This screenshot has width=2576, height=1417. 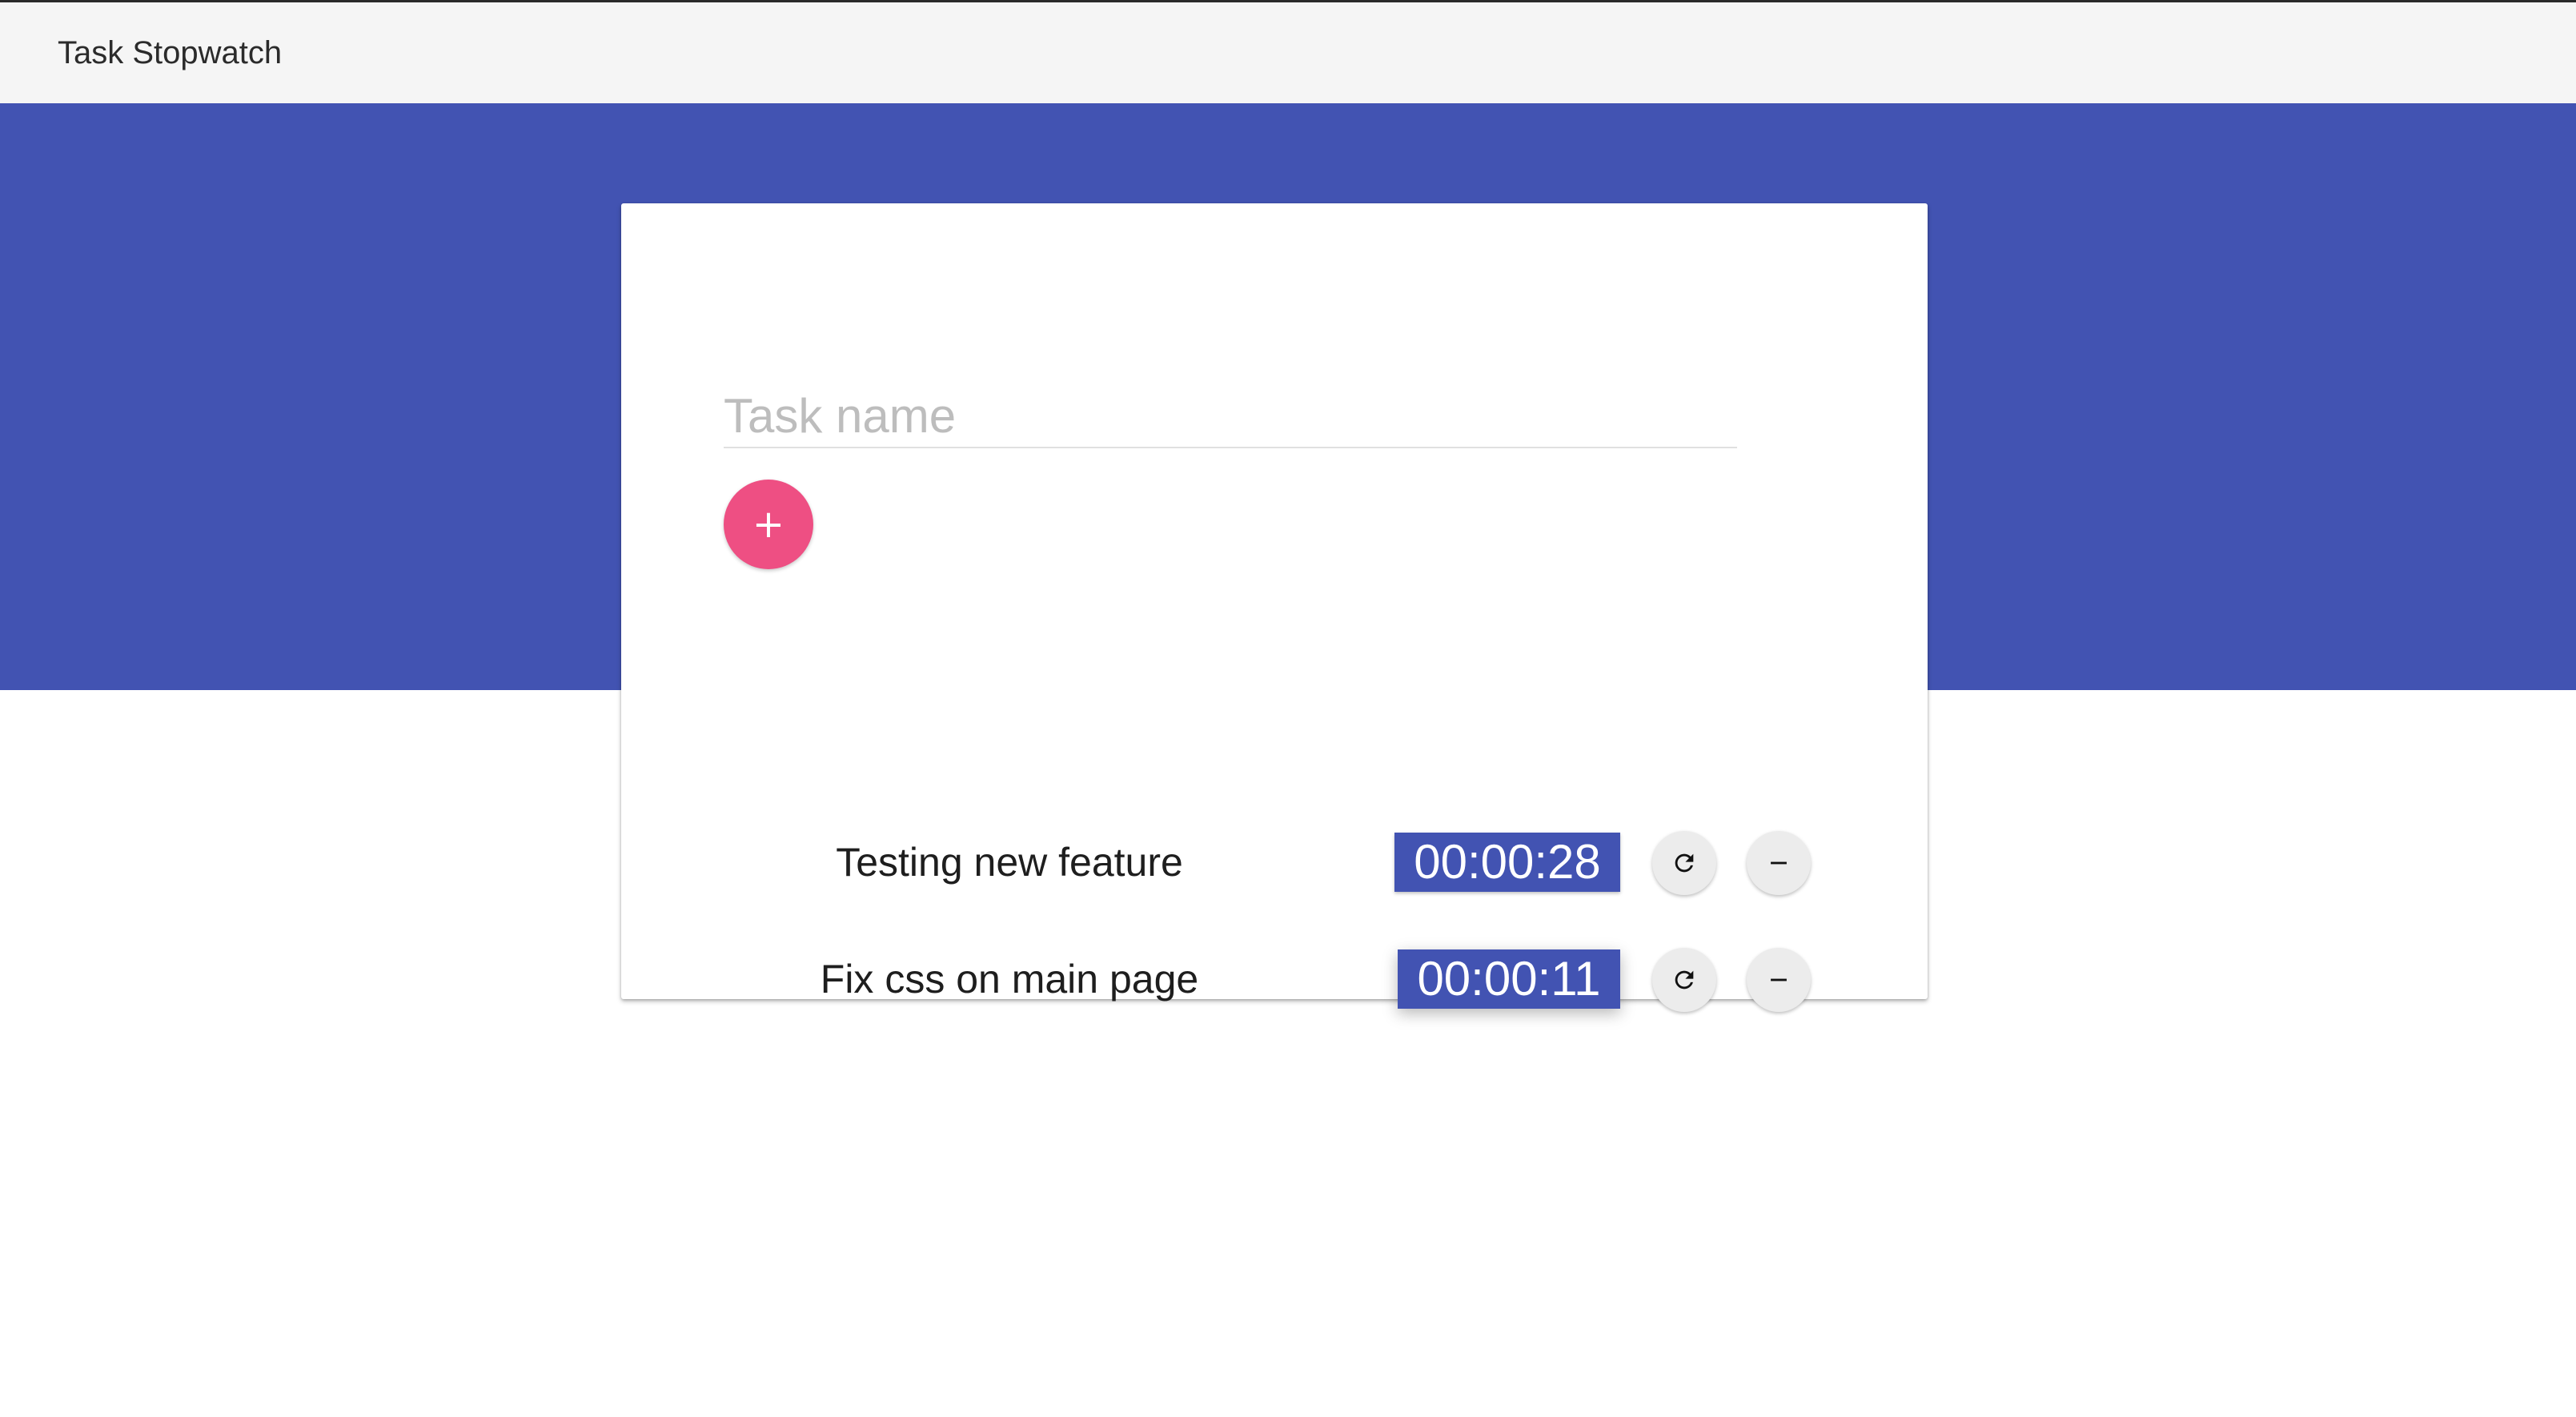 What do you see at coordinates (1010, 862) in the screenshot?
I see `task-name: Testing new feature` at bounding box center [1010, 862].